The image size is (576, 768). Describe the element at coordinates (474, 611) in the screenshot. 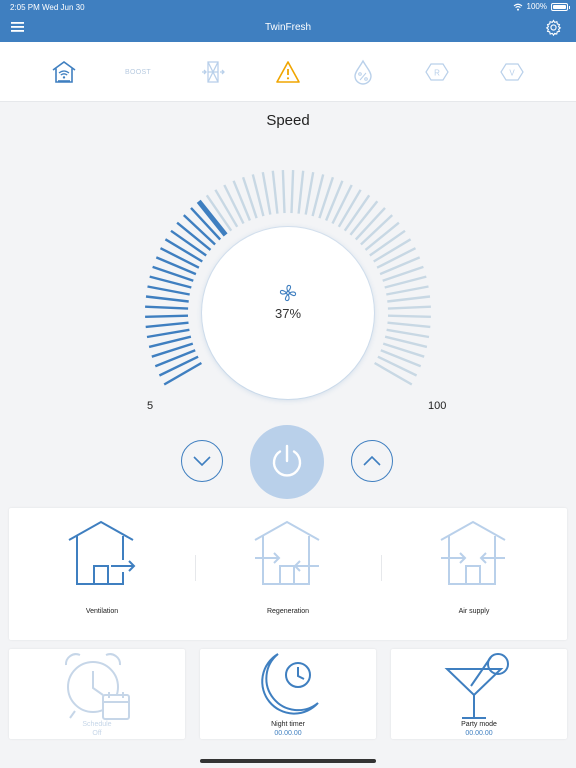

I see `mode-label: Air supply` at that location.